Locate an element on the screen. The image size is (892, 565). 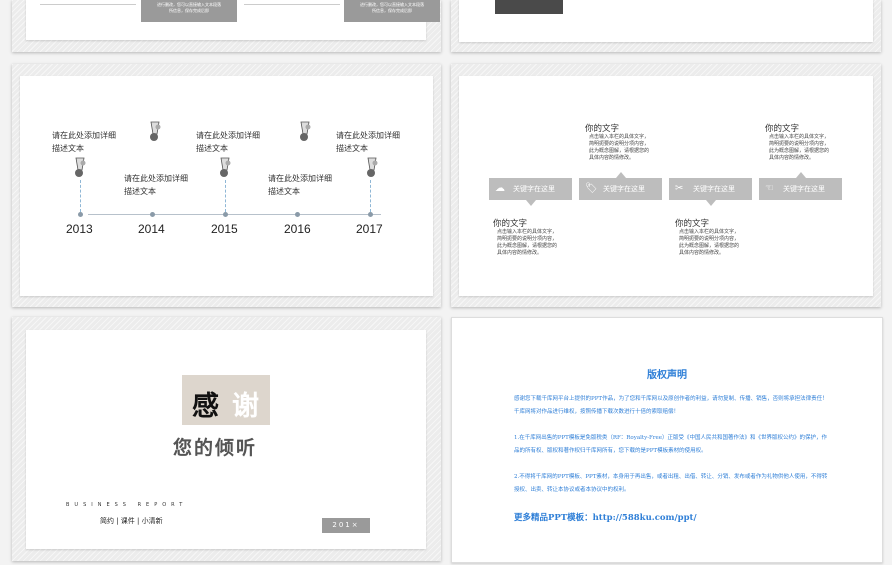
keyword-box: 🏷 关键字在这里 is located at coordinates (620, 186).